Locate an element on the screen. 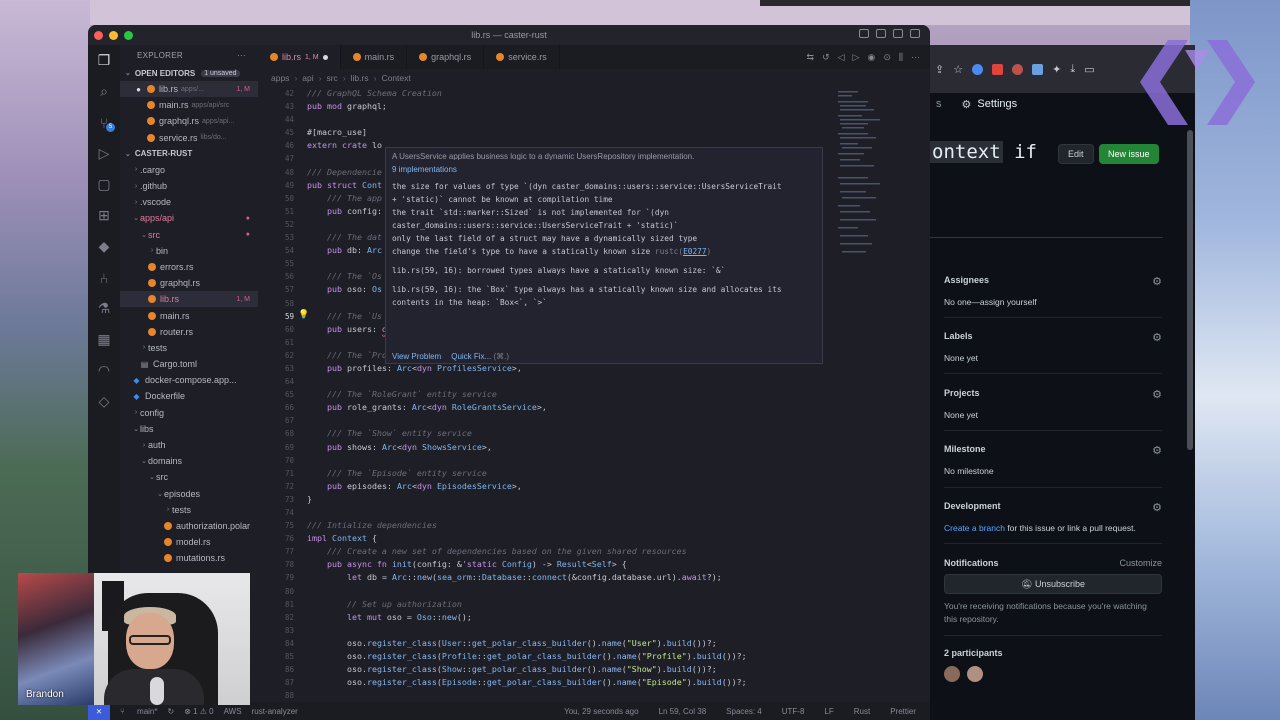 The image size is (1280, 720). database-icon: ▦ is located at coordinates (104, 339).